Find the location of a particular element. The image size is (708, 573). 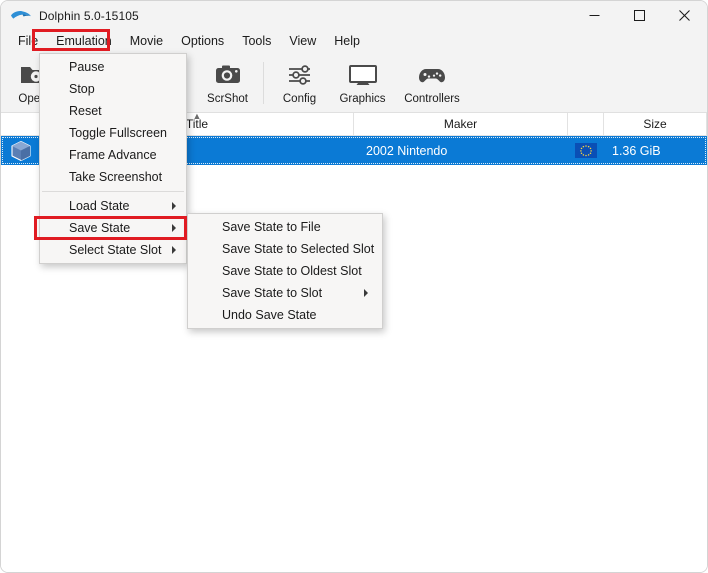

gamecube-disc-icon is located at coordinates (21, 151).